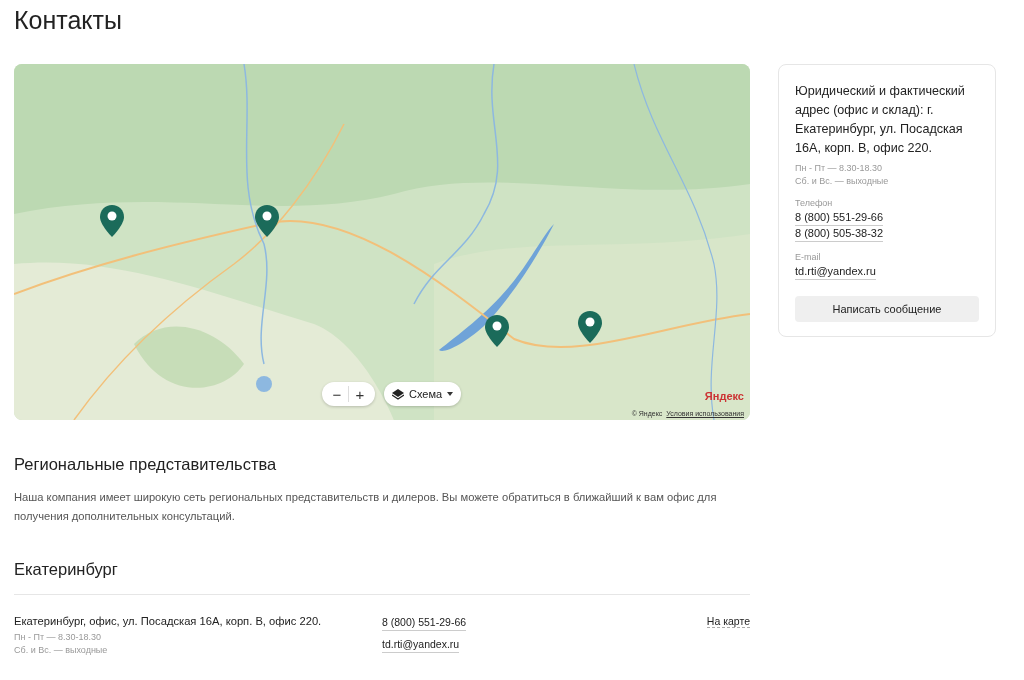  What do you see at coordinates (68, 20) in the screenshot?
I see `page-title: Контакты` at bounding box center [68, 20].